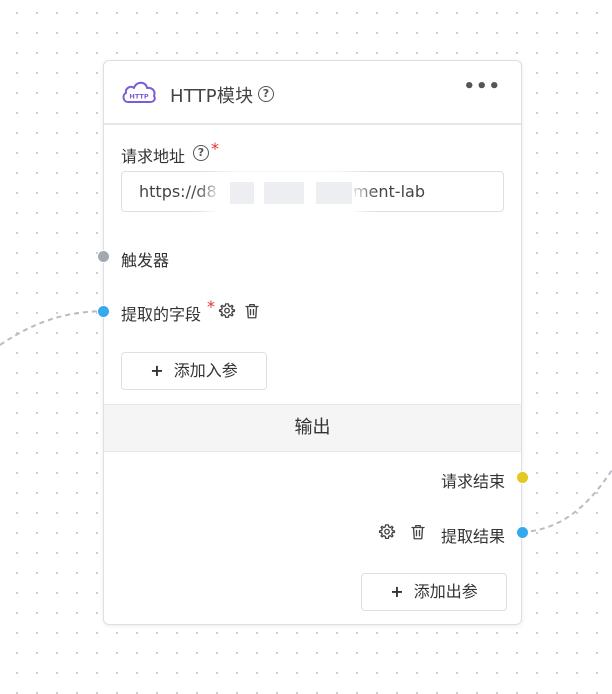 The height and width of the screenshot is (694, 612). I want to click on add-input-param-label: 添加入参, so click(205, 370).